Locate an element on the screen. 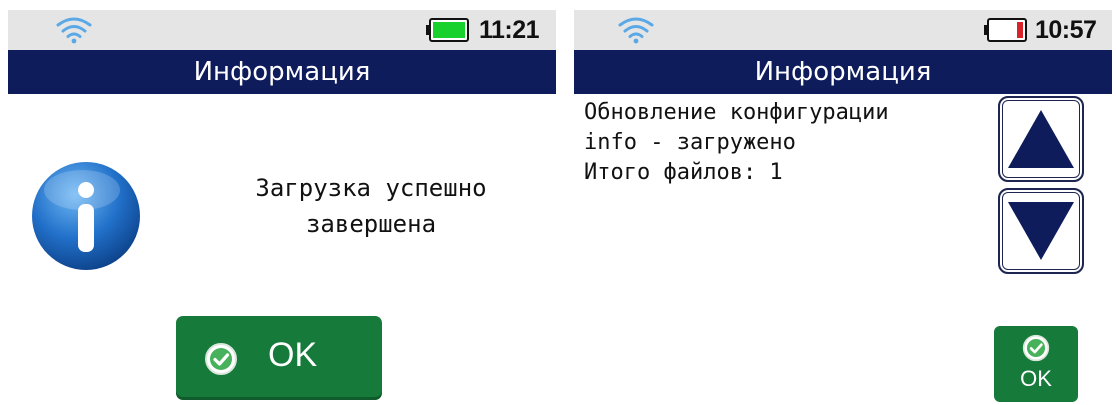 The width and height of the screenshot is (1116, 405). status-bar: 11:21 is located at coordinates (282, 30).